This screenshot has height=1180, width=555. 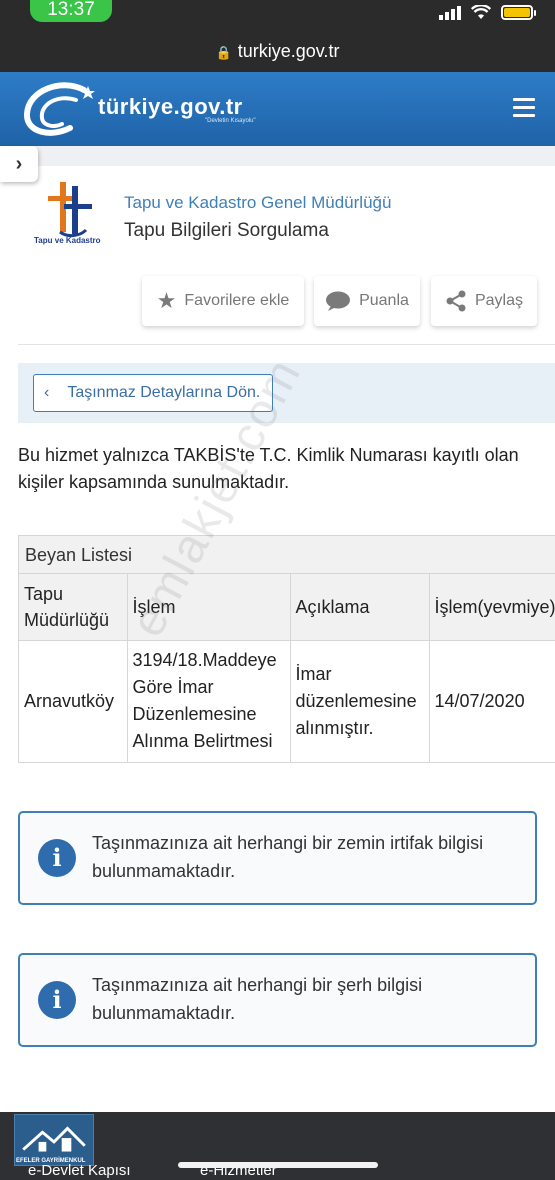 What do you see at coordinates (384, 300) in the screenshot?
I see `rate-label: Puanla` at bounding box center [384, 300].